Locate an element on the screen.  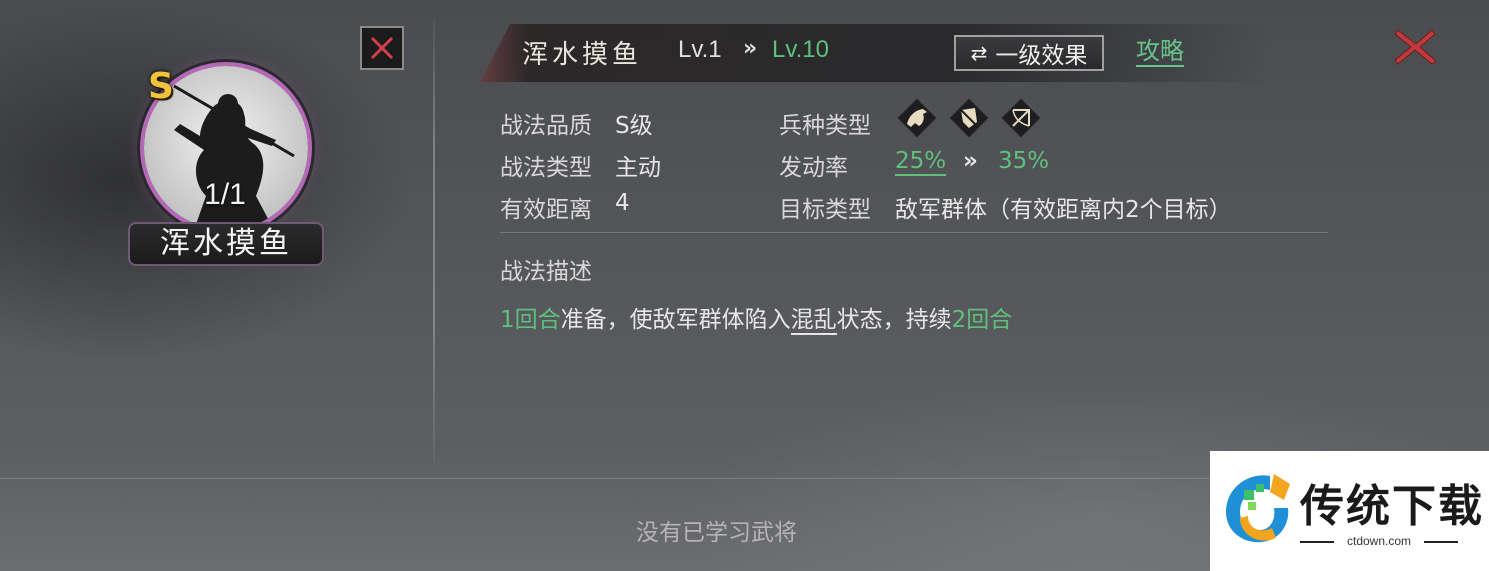
level-arrow-icon: » is located at coordinates (750, 48).